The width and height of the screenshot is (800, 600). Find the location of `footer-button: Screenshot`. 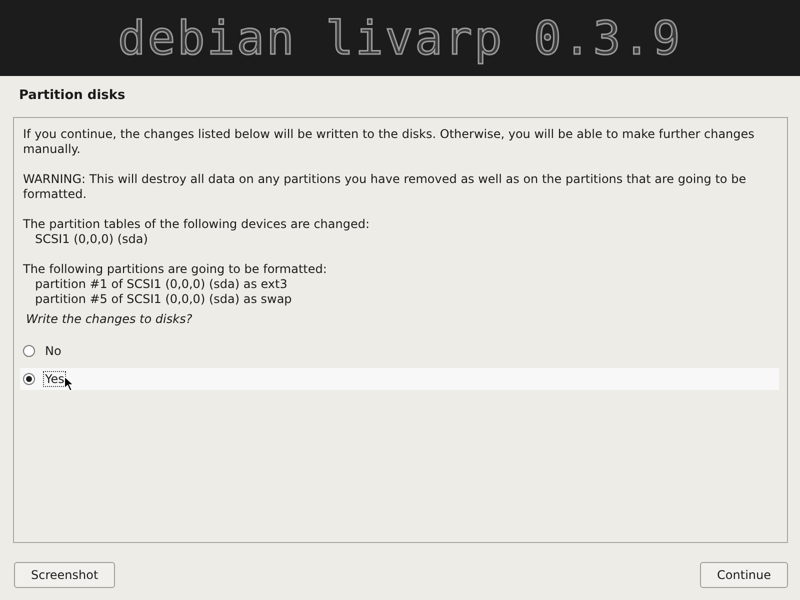

footer-button: Screenshot is located at coordinates (65, 575).